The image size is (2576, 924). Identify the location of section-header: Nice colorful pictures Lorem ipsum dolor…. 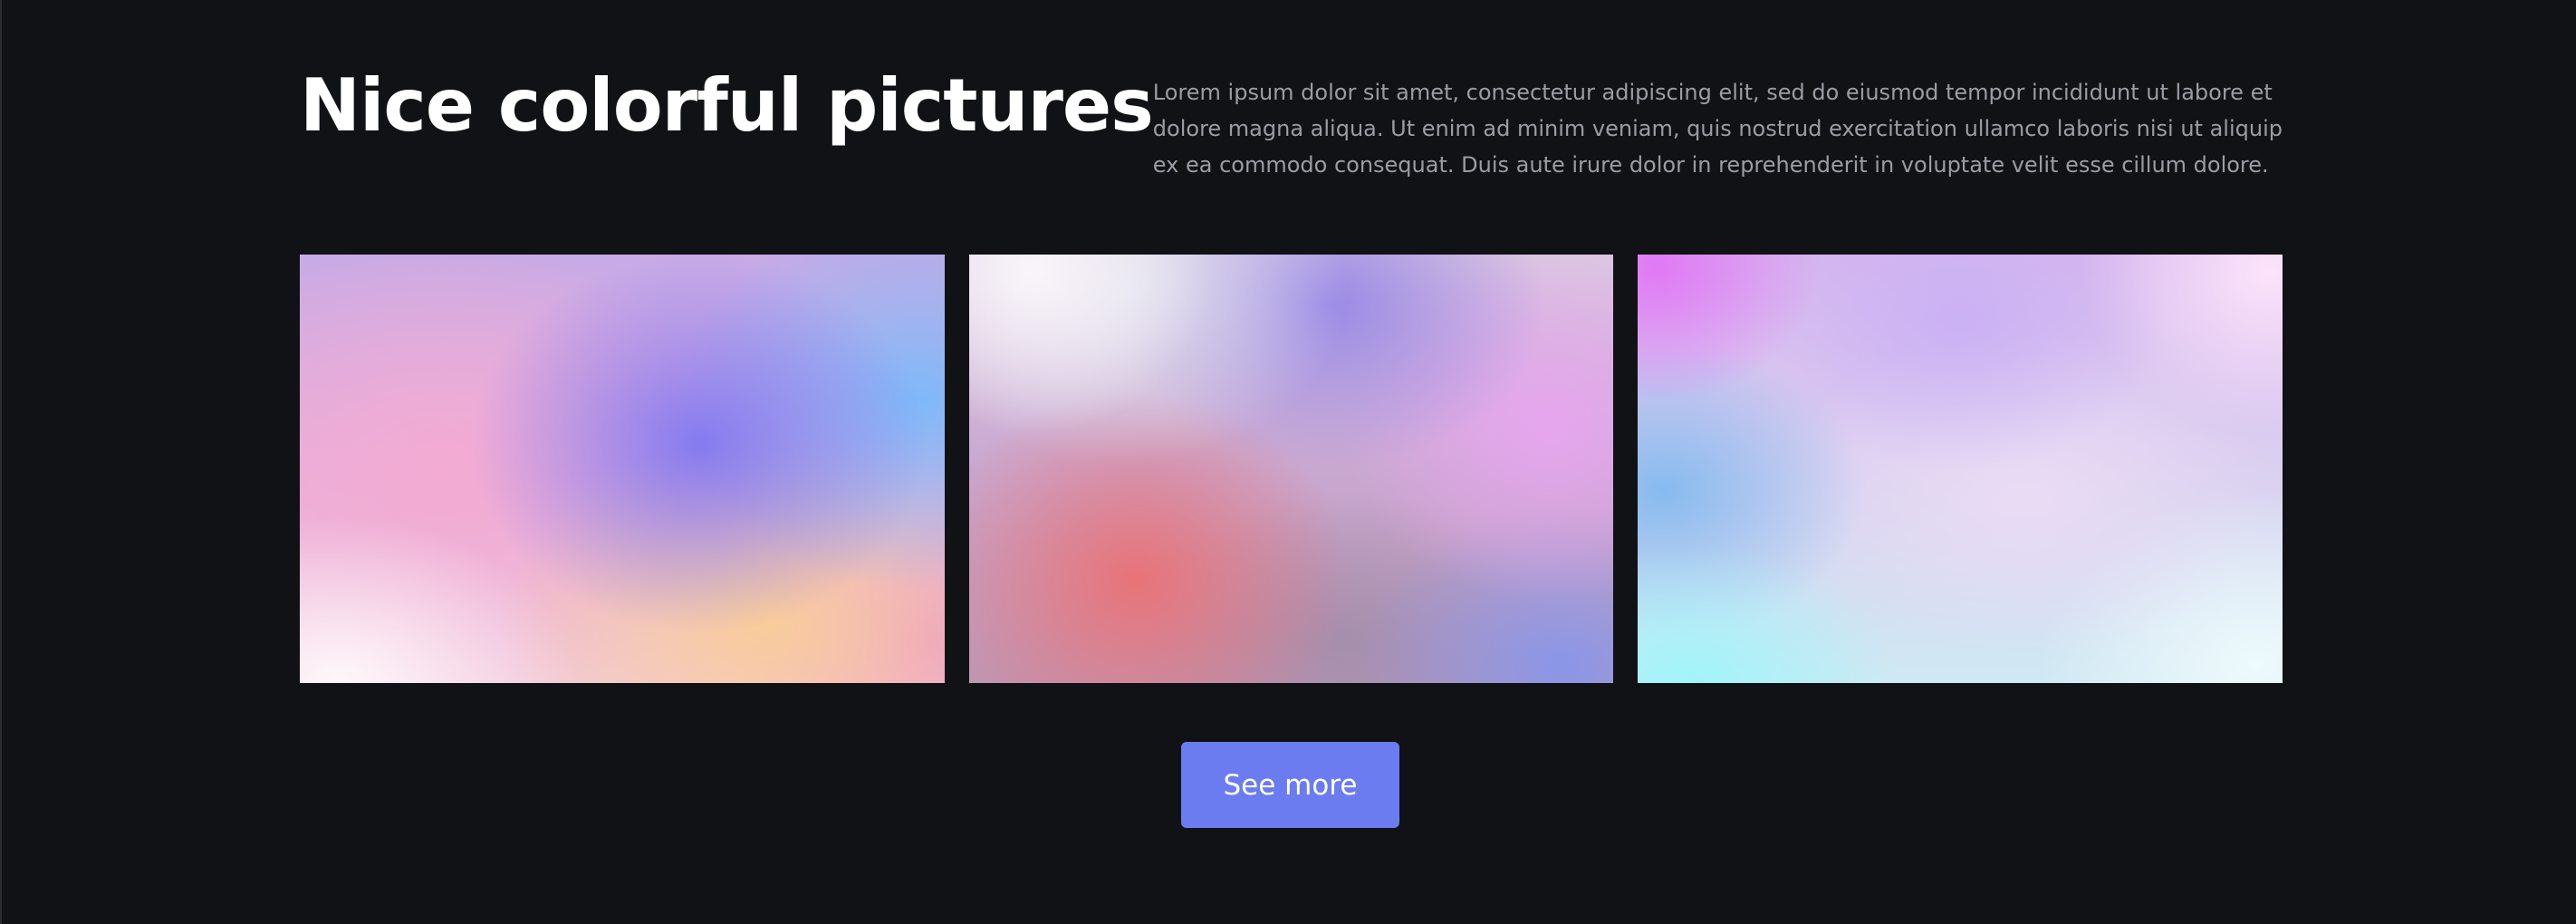
(1291, 119).